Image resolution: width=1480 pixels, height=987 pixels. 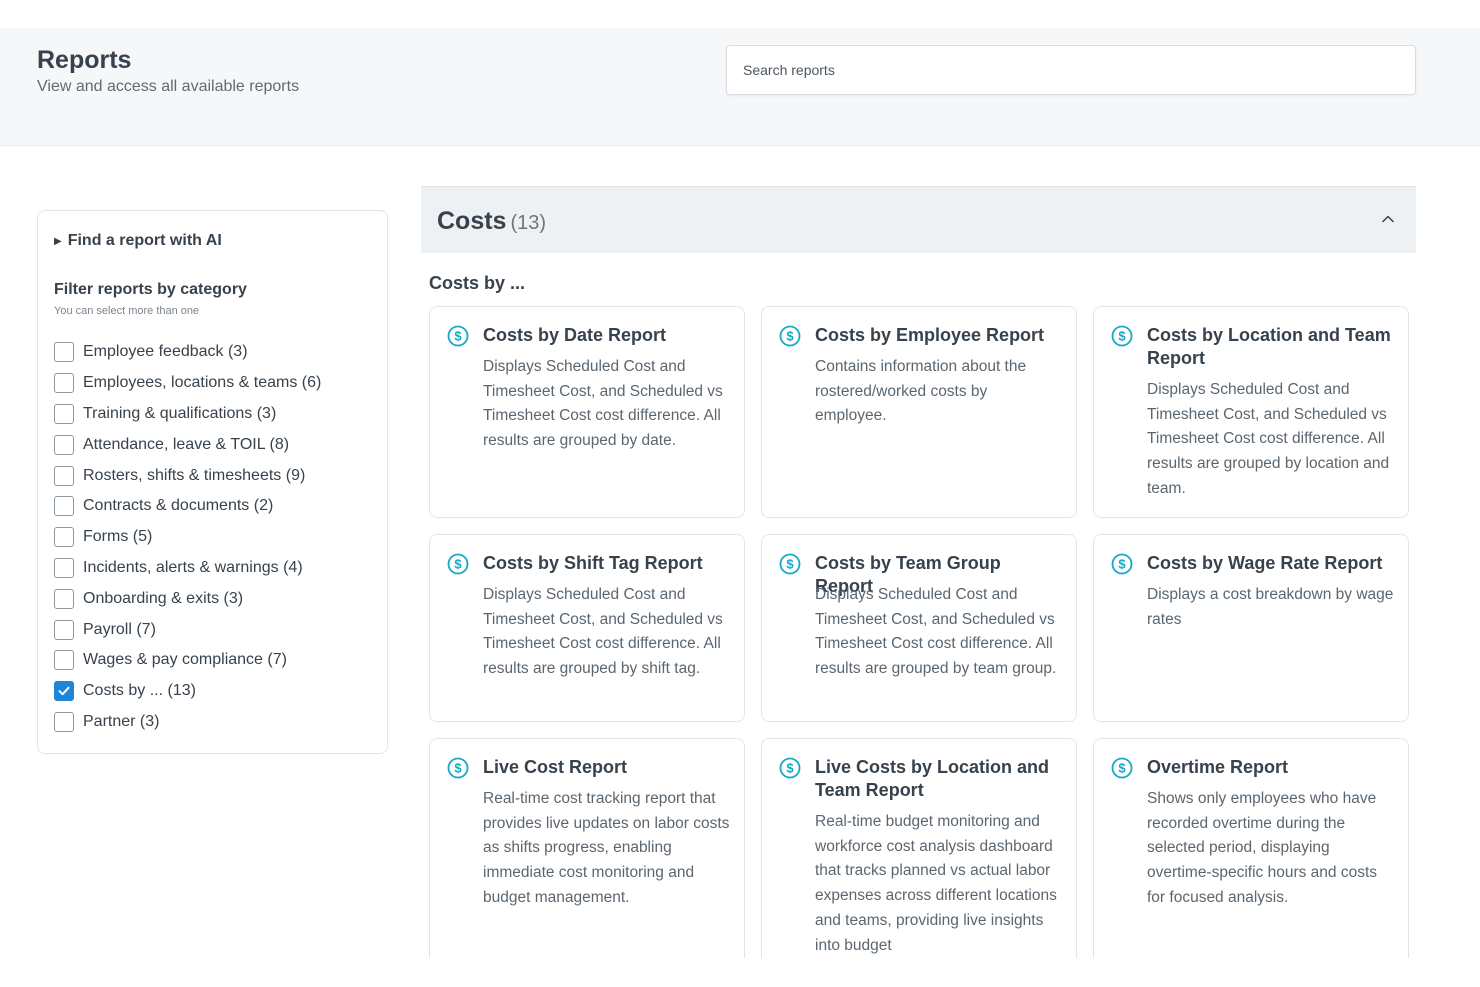 What do you see at coordinates (118, 537) in the screenshot?
I see `category-label: Forms (5)` at bounding box center [118, 537].